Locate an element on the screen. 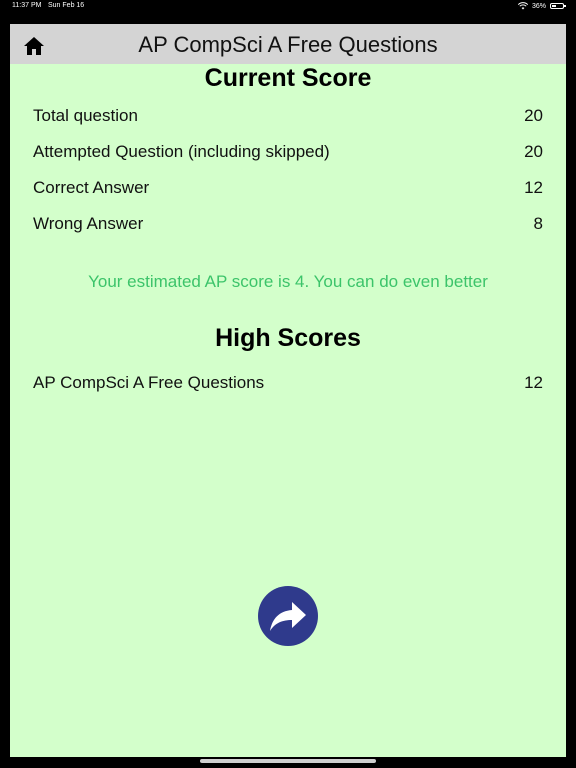  high-score-row: AP CompSci A Free Questions 12 is located at coordinates (288, 385).